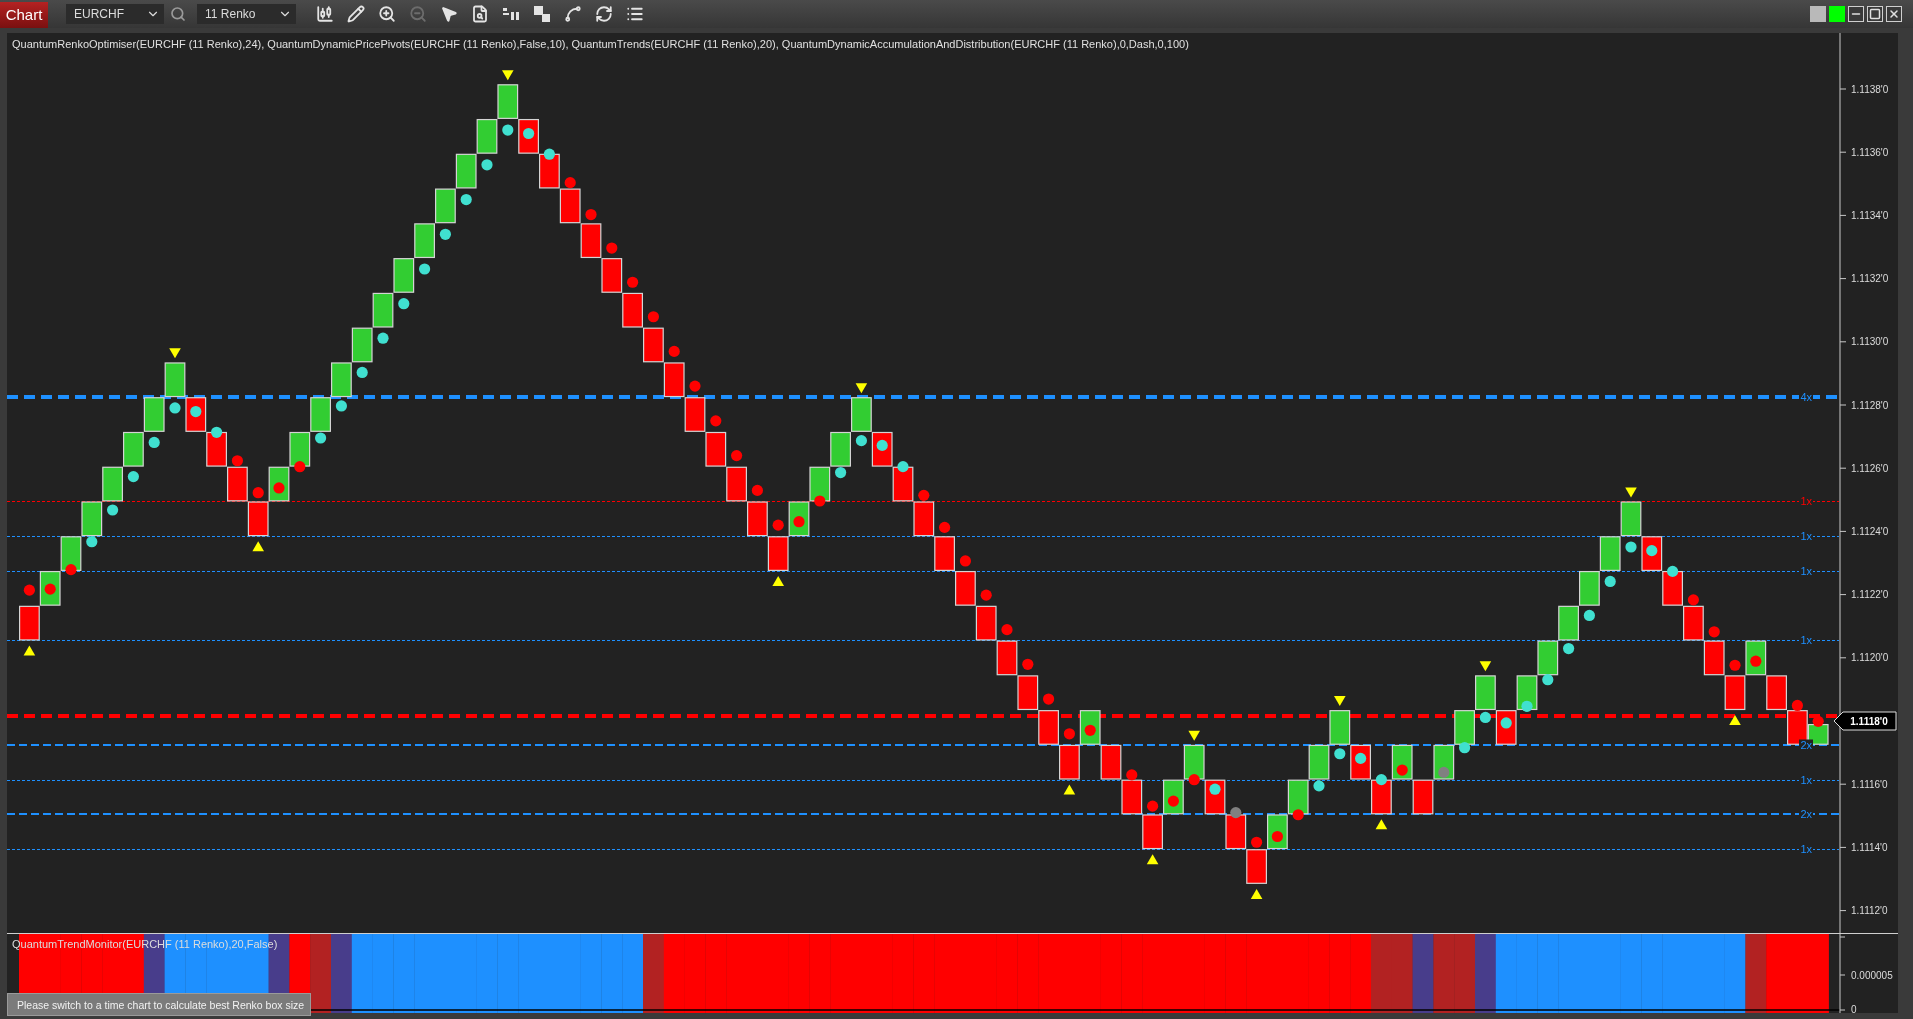 The width and height of the screenshot is (1913, 1019). What do you see at coordinates (418, 14) in the screenshot?
I see `zoom-out-icon` at bounding box center [418, 14].